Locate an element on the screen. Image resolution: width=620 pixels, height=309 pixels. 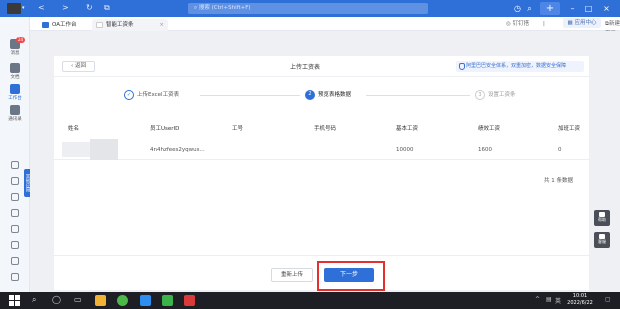
customer-service-button: 客服 is located at coordinates (602, 240).